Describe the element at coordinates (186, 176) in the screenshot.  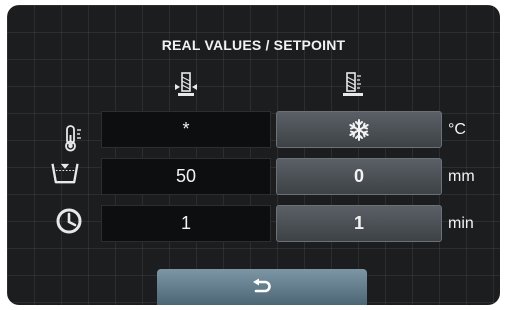
I see `real-water-level-value: 50` at that location.